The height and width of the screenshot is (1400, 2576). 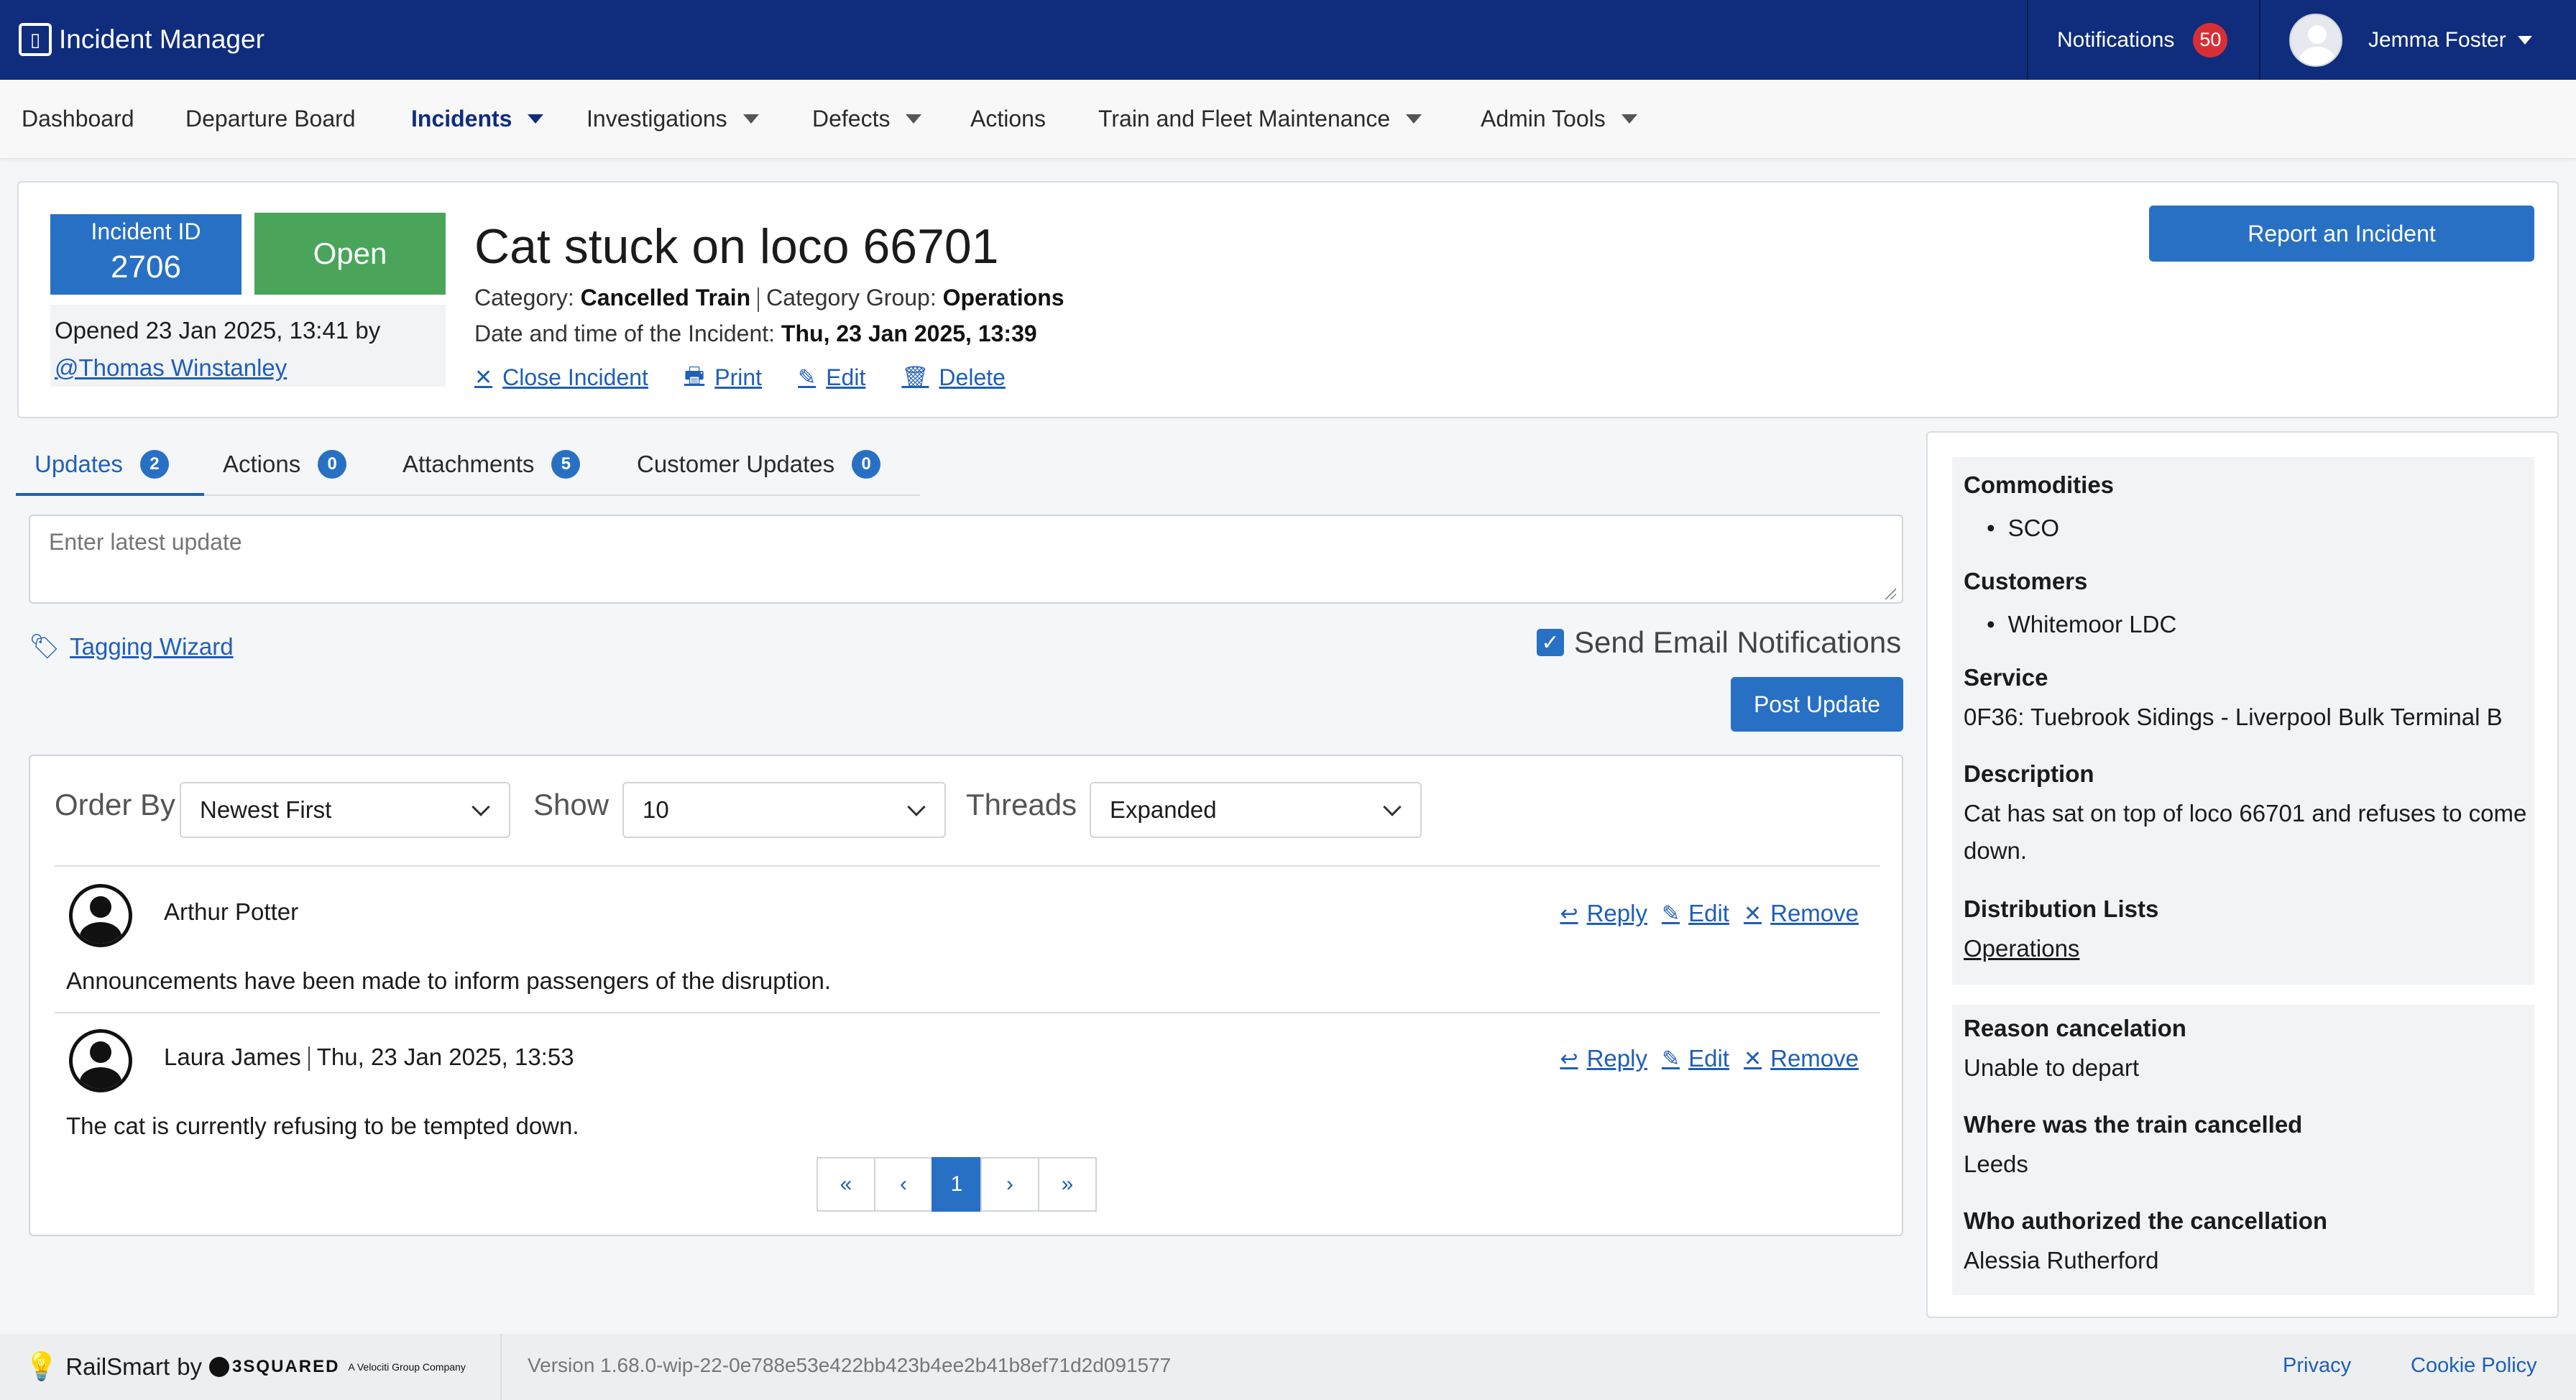 I want to click on commodities-label: Commodities, so click(x=2039, y=484).